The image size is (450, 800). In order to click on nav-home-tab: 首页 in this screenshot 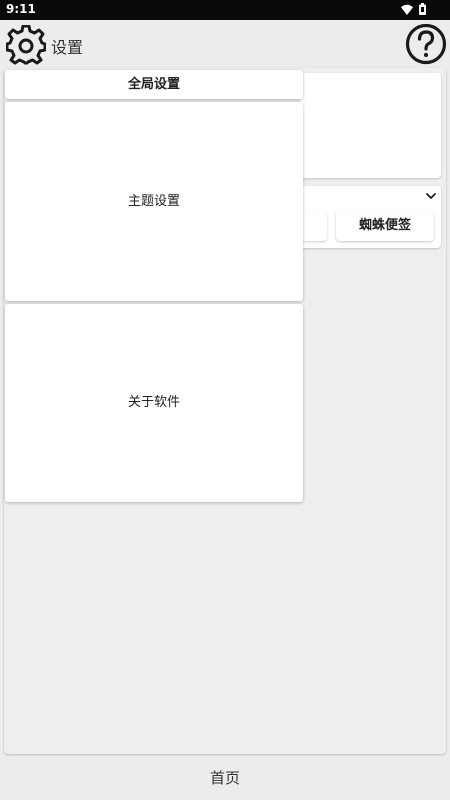, I will do `click(225, 778)`.